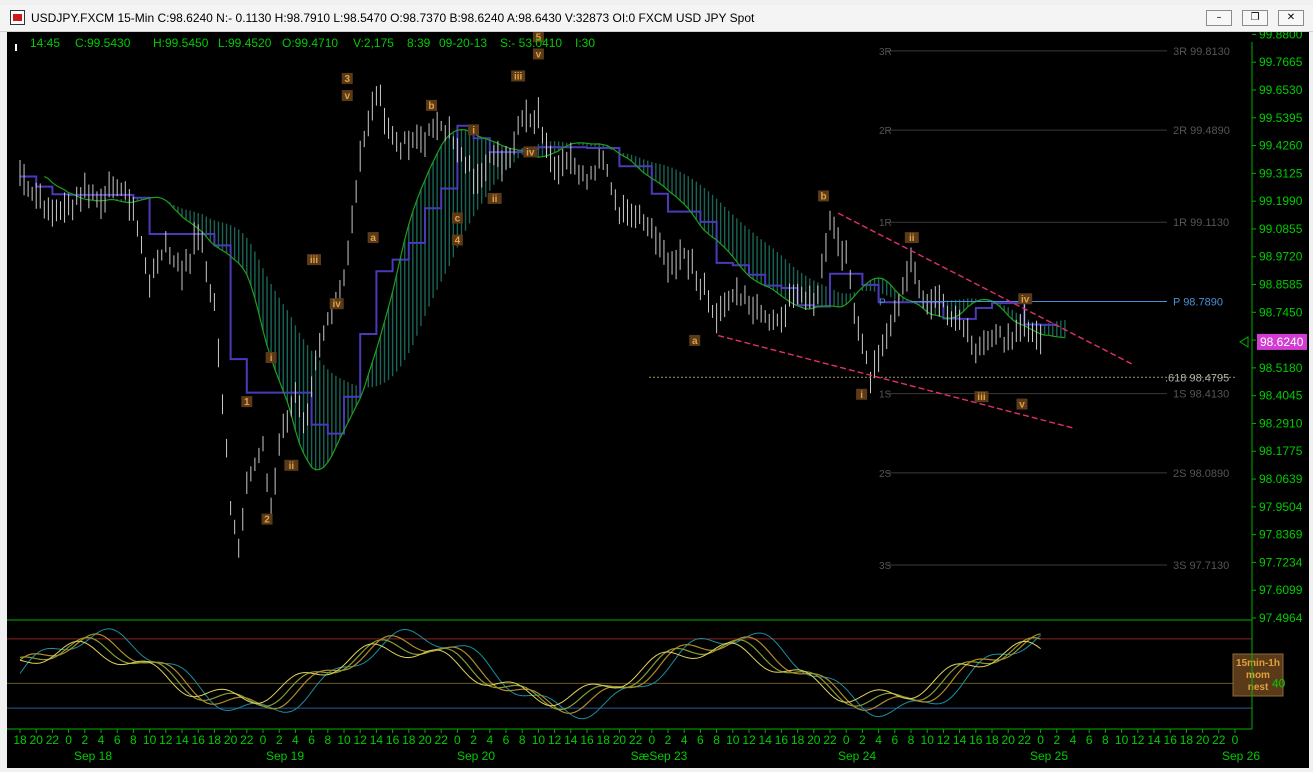 The width and height of the screenshot is (1313, 772). What do you see at coordinates (1281, 118) in the screenshot?
I see `price-axis-label: 99.5395` at bounding box center [1281, 118].